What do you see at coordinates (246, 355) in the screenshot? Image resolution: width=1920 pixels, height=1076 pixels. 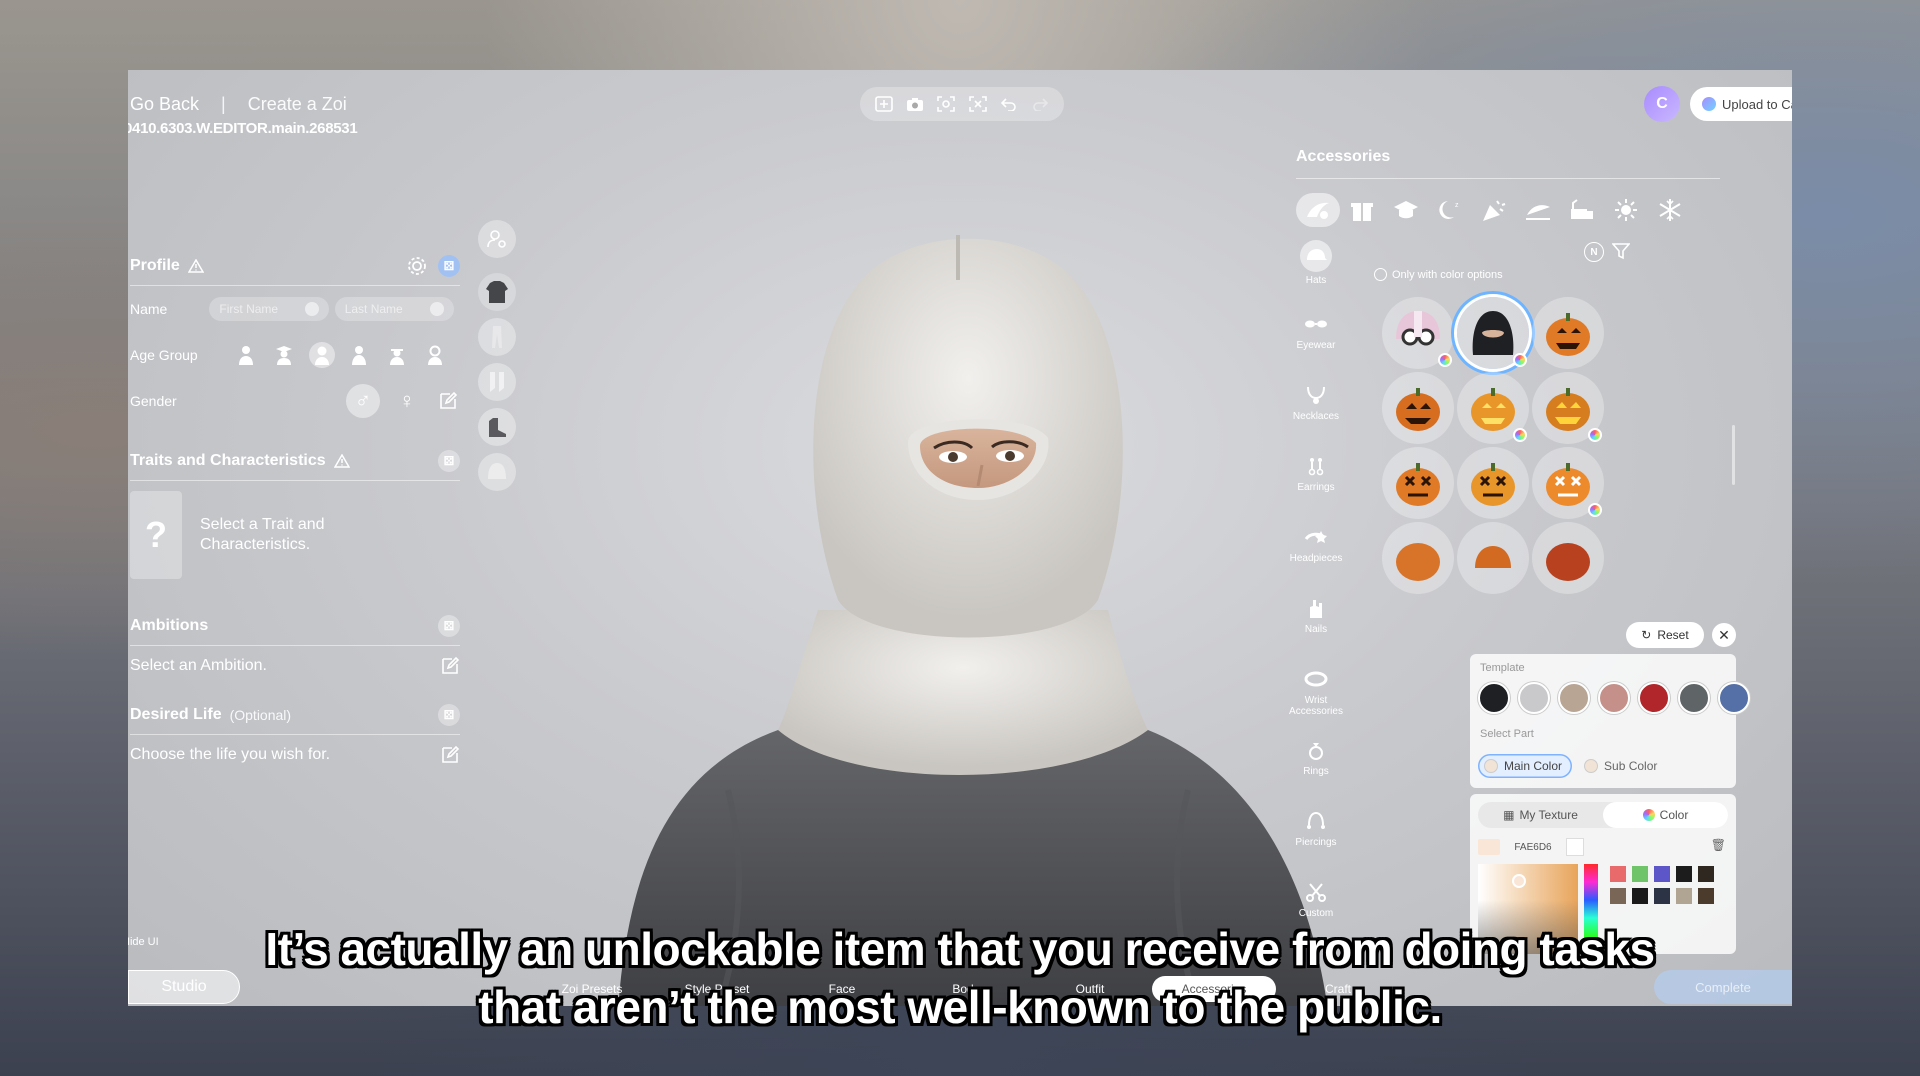 I see `age-toddler-icon` at bounding box center [246, 355].